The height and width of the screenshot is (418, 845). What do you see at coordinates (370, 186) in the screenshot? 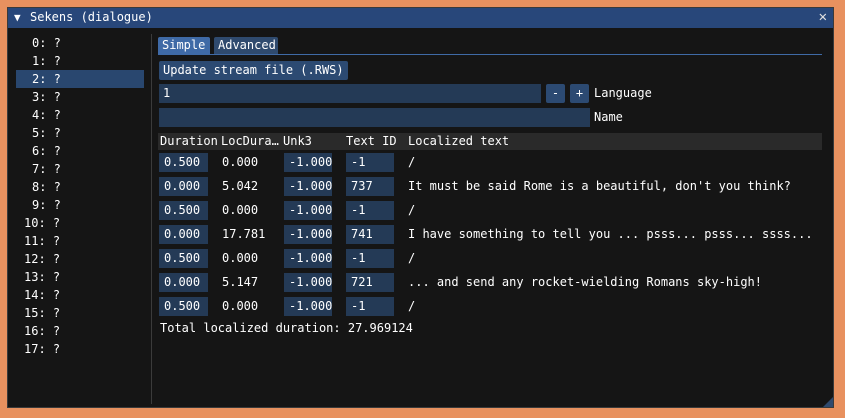
I see `text-id-input: 737` at bounding box center [370, 186].